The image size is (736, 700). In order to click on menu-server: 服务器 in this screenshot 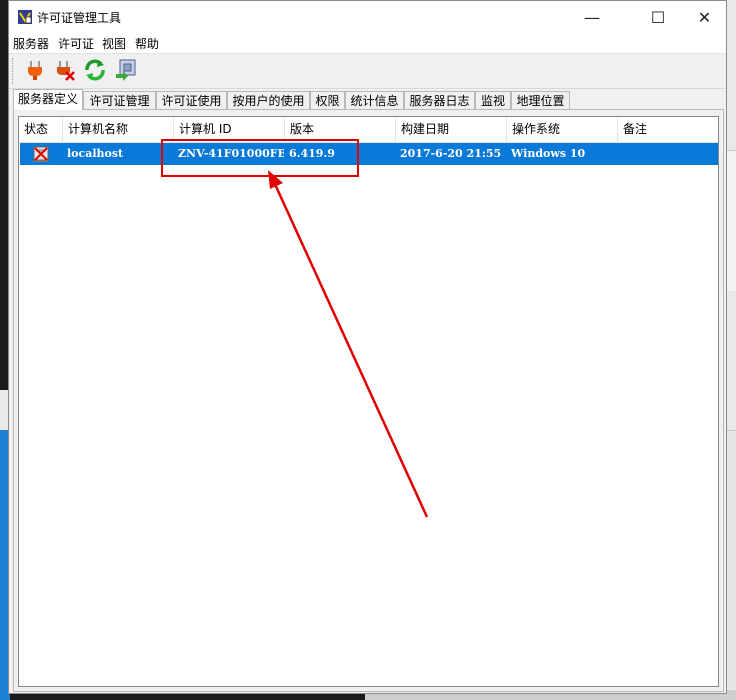, I will do `click(31, 43)`.